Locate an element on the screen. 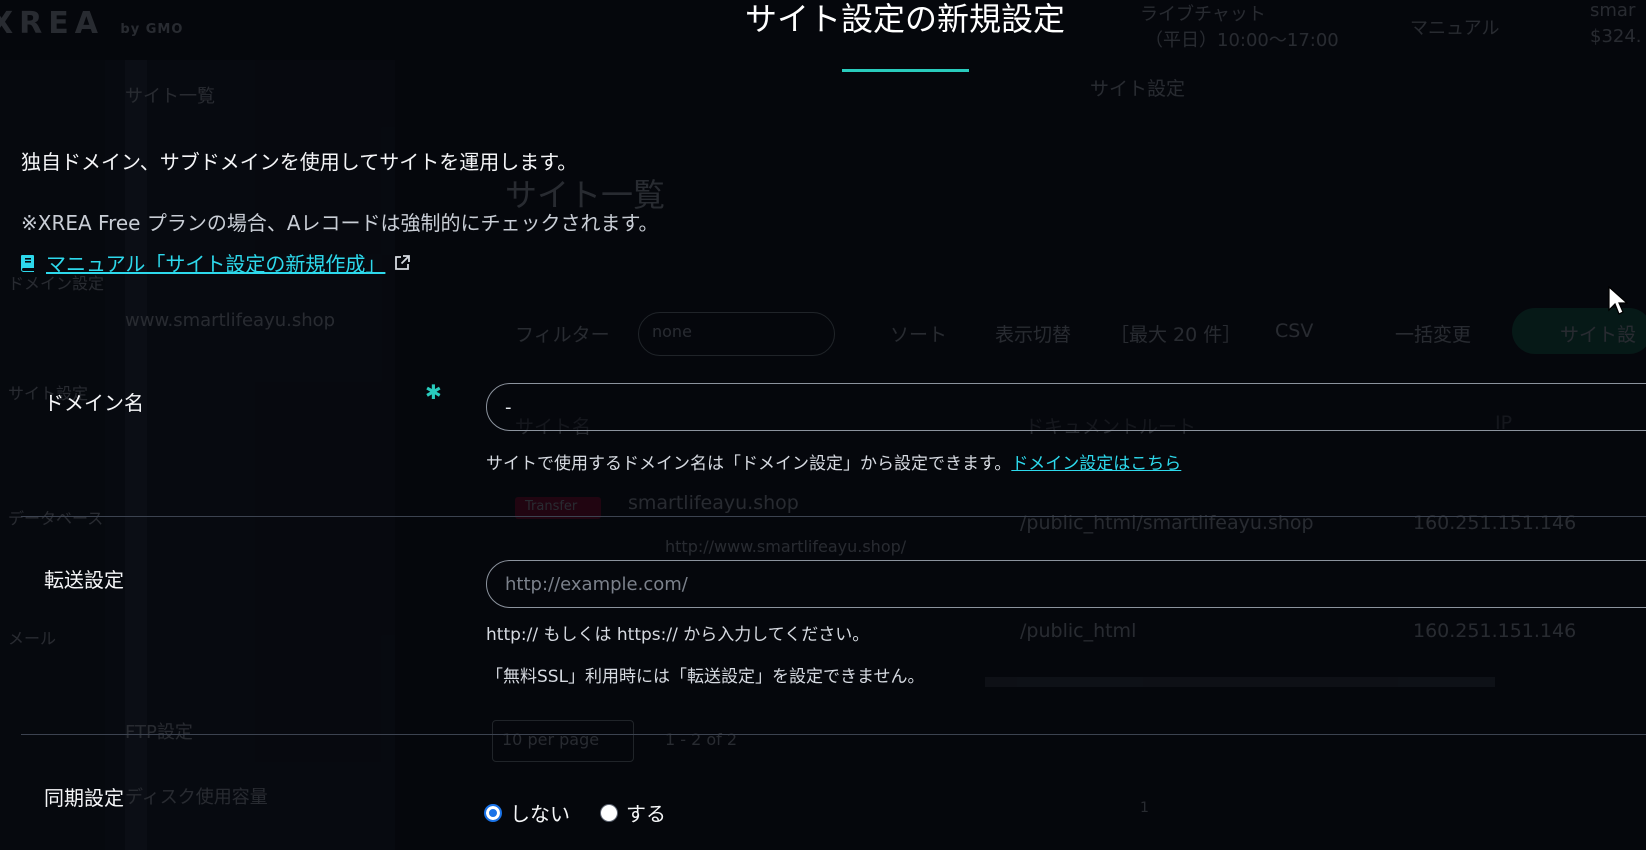 The width and height of the screenshot is (1646, 850). domain-settings-link: ドメイン設定はこちら is located at coordinates (1096, 464).